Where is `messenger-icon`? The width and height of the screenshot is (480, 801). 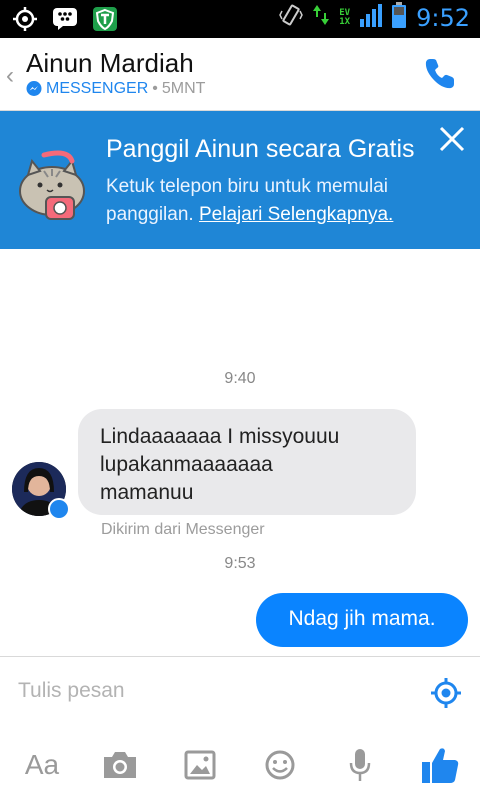 messenger-icon is located at coordinates (34, 88).